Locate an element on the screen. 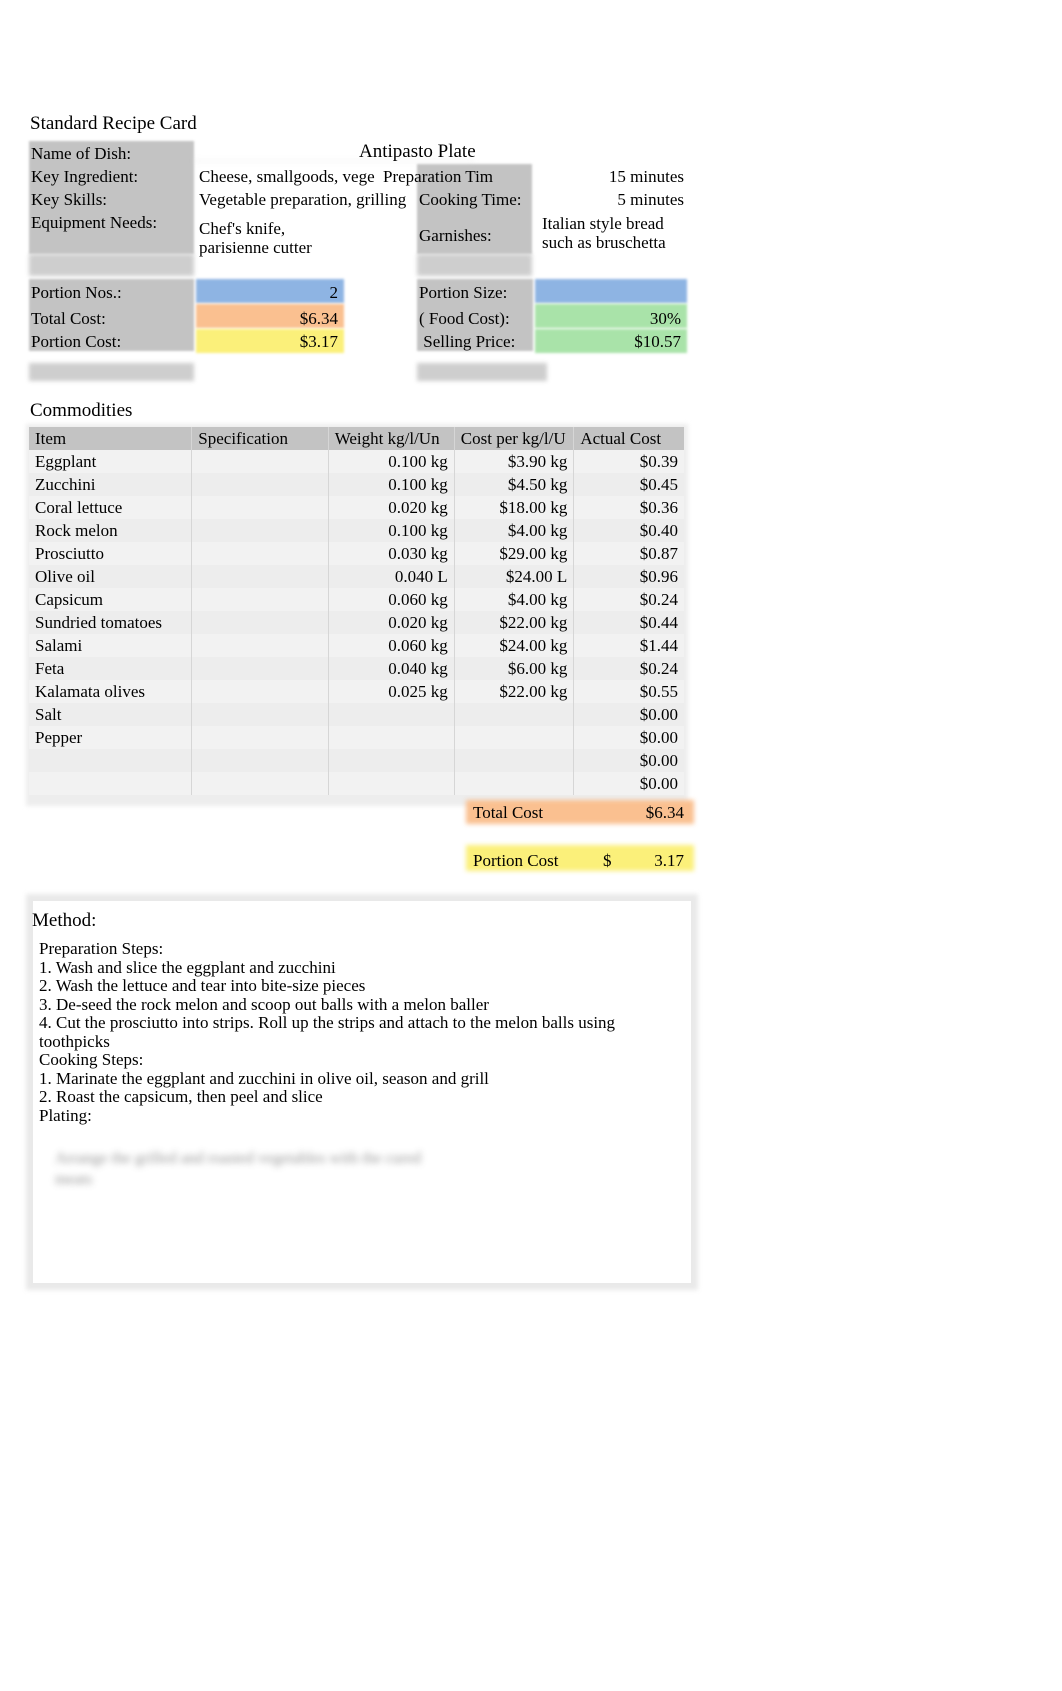 The height and width of the screenshot is (1691, 1062). table-cell: Pepper is located at coordinates (111, 737).